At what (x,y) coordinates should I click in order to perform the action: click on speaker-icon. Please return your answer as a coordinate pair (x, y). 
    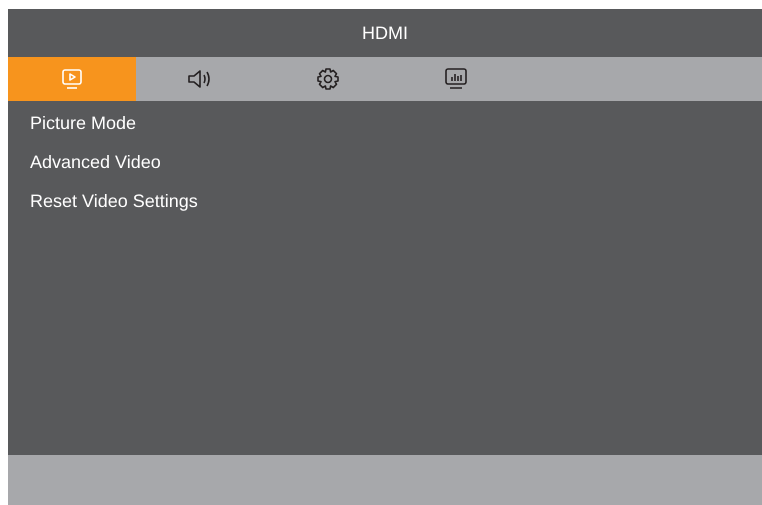
    Looking at the image, I should click on (200, 79).